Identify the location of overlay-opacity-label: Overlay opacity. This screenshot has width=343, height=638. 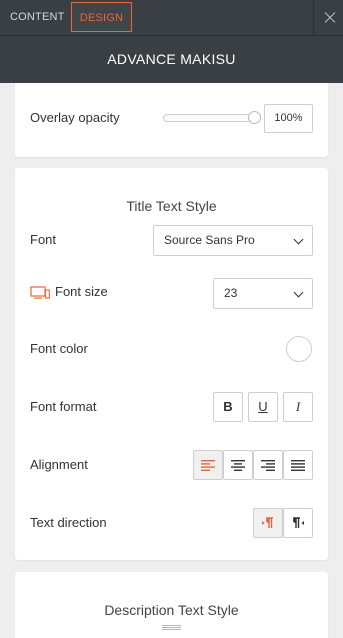
(75, 117).